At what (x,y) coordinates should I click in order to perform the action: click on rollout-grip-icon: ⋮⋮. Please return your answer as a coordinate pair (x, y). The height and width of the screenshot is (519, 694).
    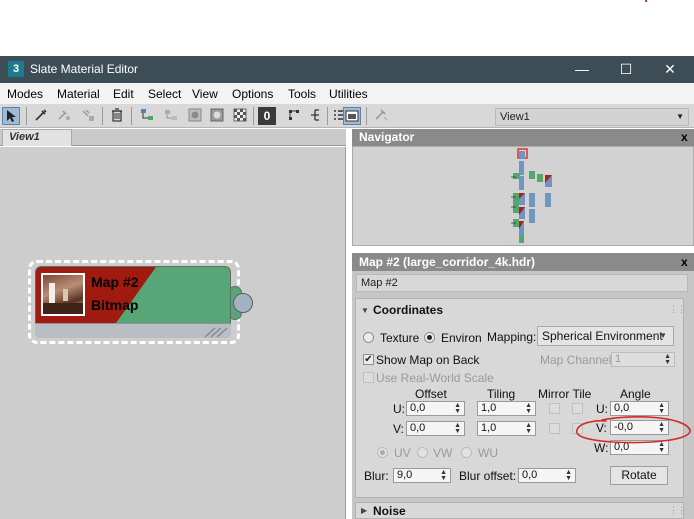
    Looking at the image, I should click on (677, 309).